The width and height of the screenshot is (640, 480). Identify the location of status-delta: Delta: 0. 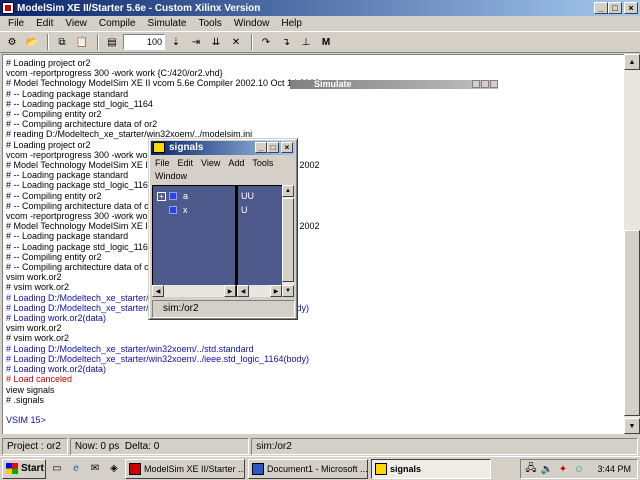
(142, 446).